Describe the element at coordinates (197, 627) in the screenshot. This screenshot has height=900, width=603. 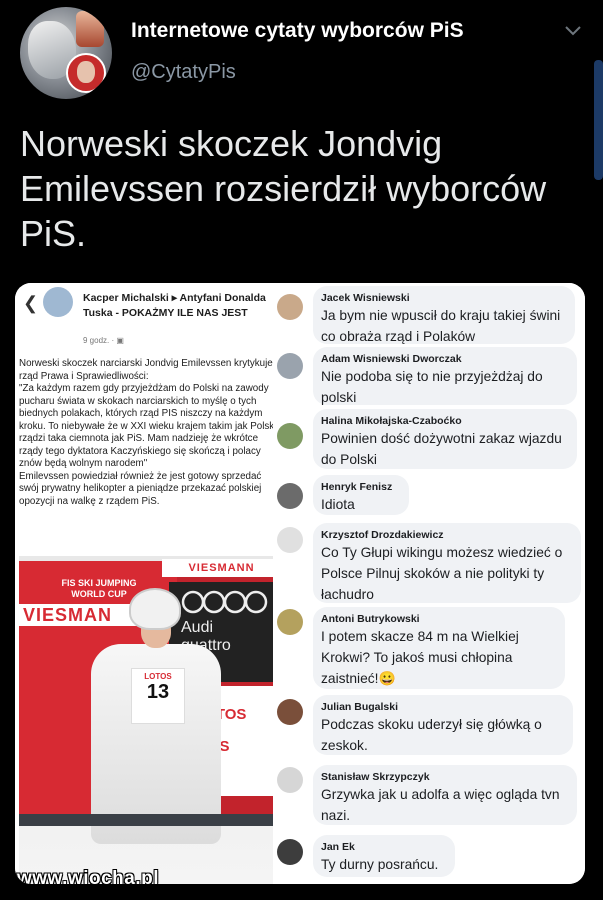
I see `audi-line-1: Audi` at that location.